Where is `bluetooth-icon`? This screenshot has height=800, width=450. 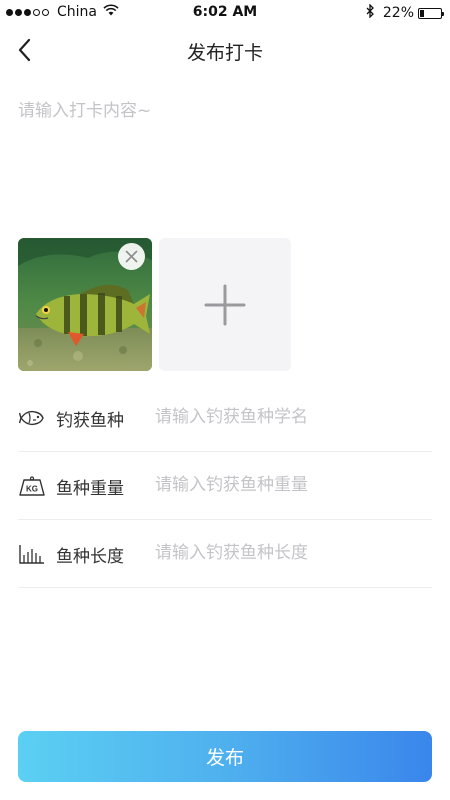 bluetooth-icon is located at coordinates (370, 12).